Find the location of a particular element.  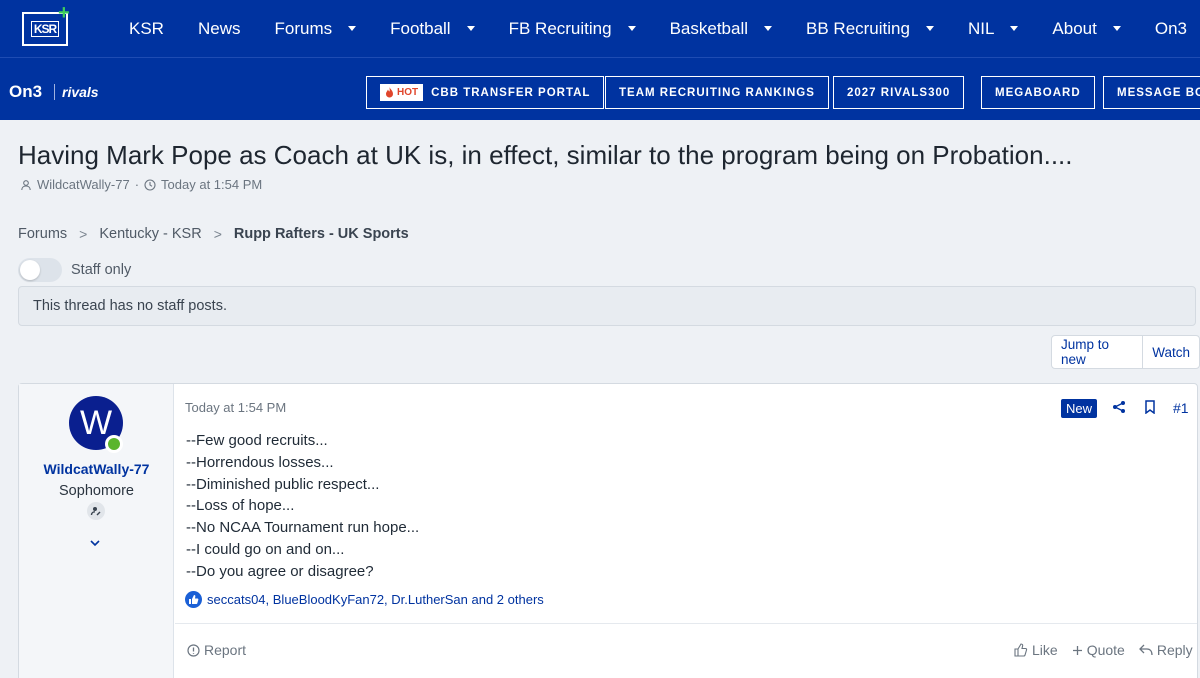

share-icon is located at coordinates (1119, 409).